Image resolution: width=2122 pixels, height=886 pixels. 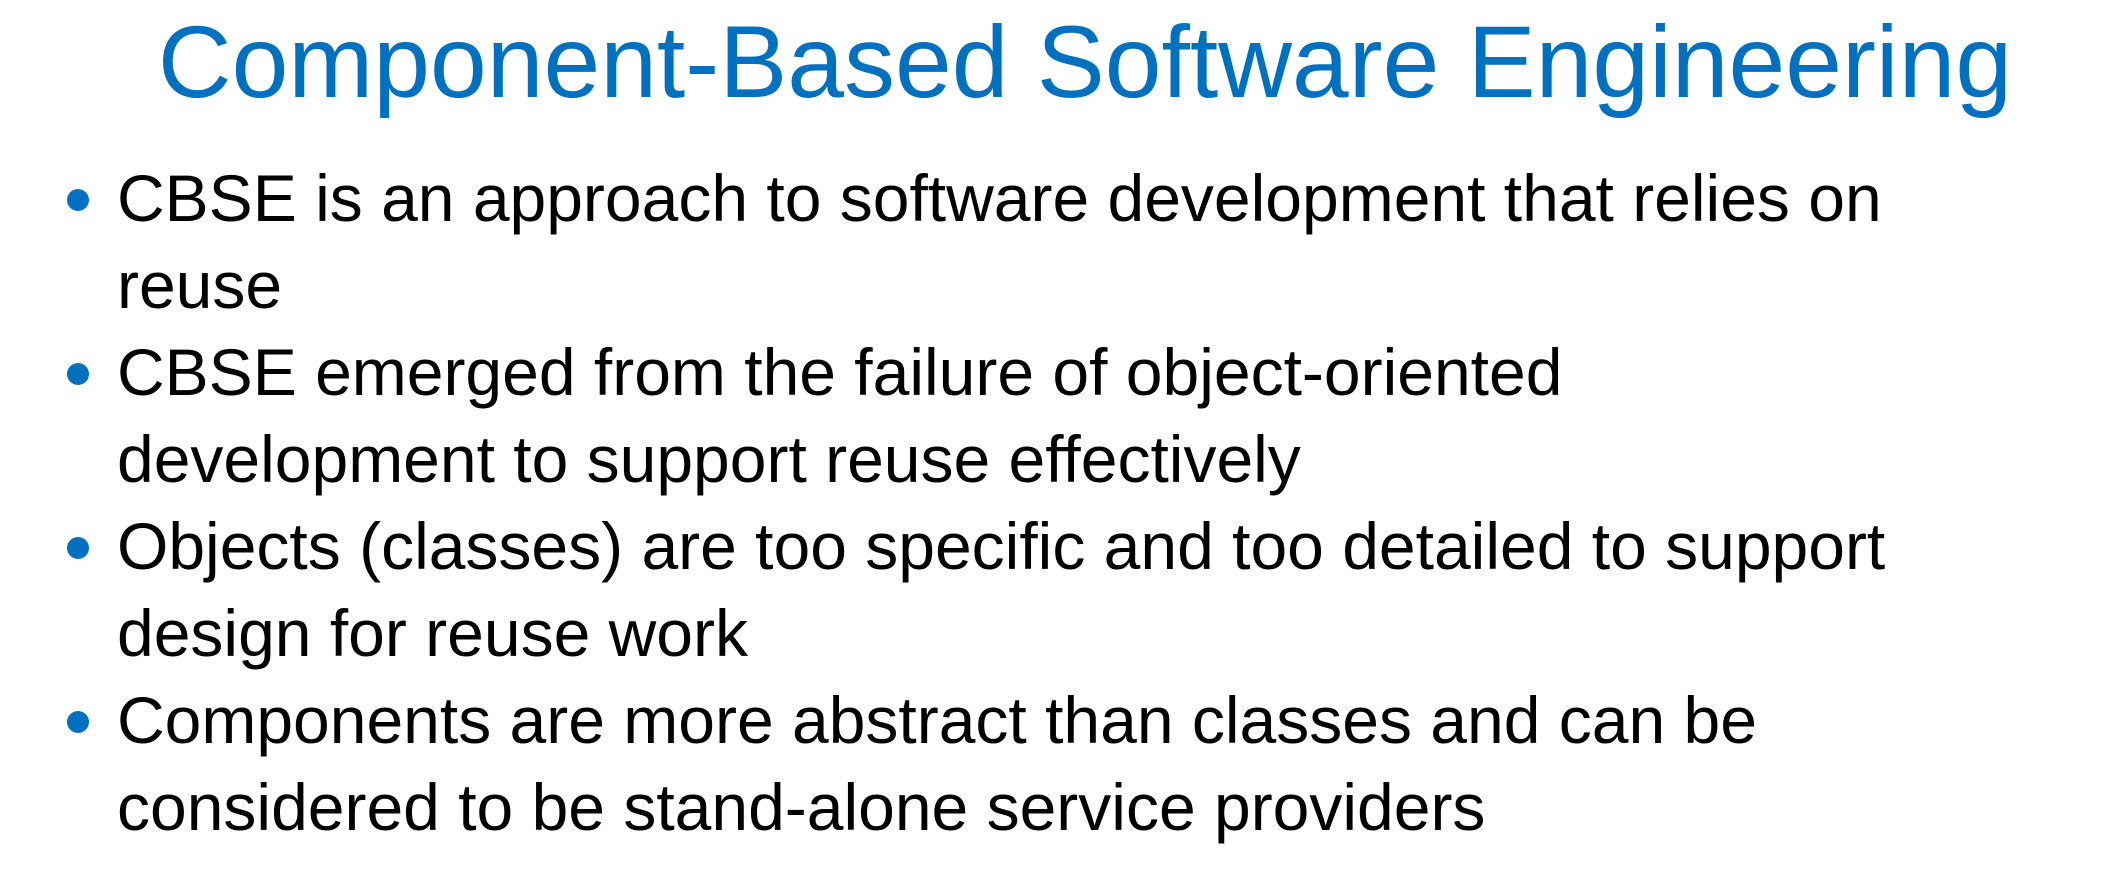 What do you see at coordinates (432, 633) in the screenshot?
I see `bullet-line: design for reuse work` at bounding box center [432, 633].